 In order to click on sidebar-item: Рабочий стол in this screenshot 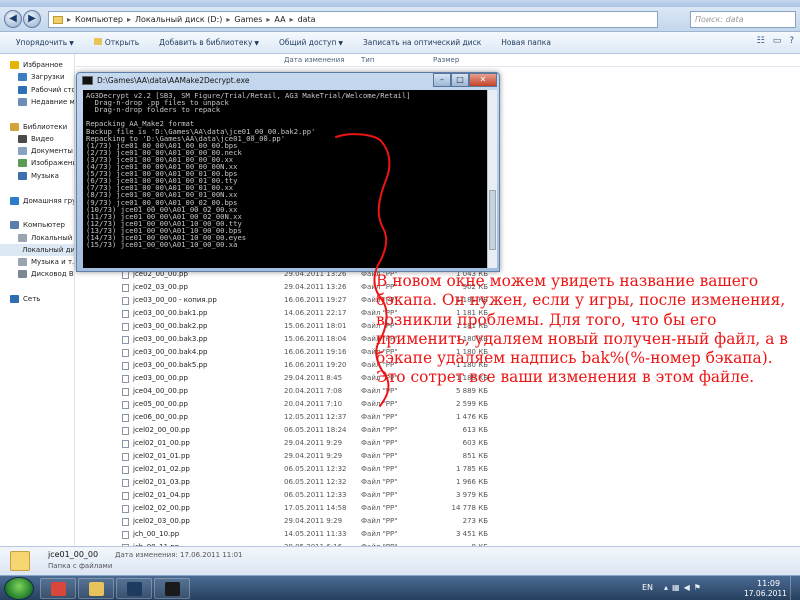, I will do `click(37, 90)`.